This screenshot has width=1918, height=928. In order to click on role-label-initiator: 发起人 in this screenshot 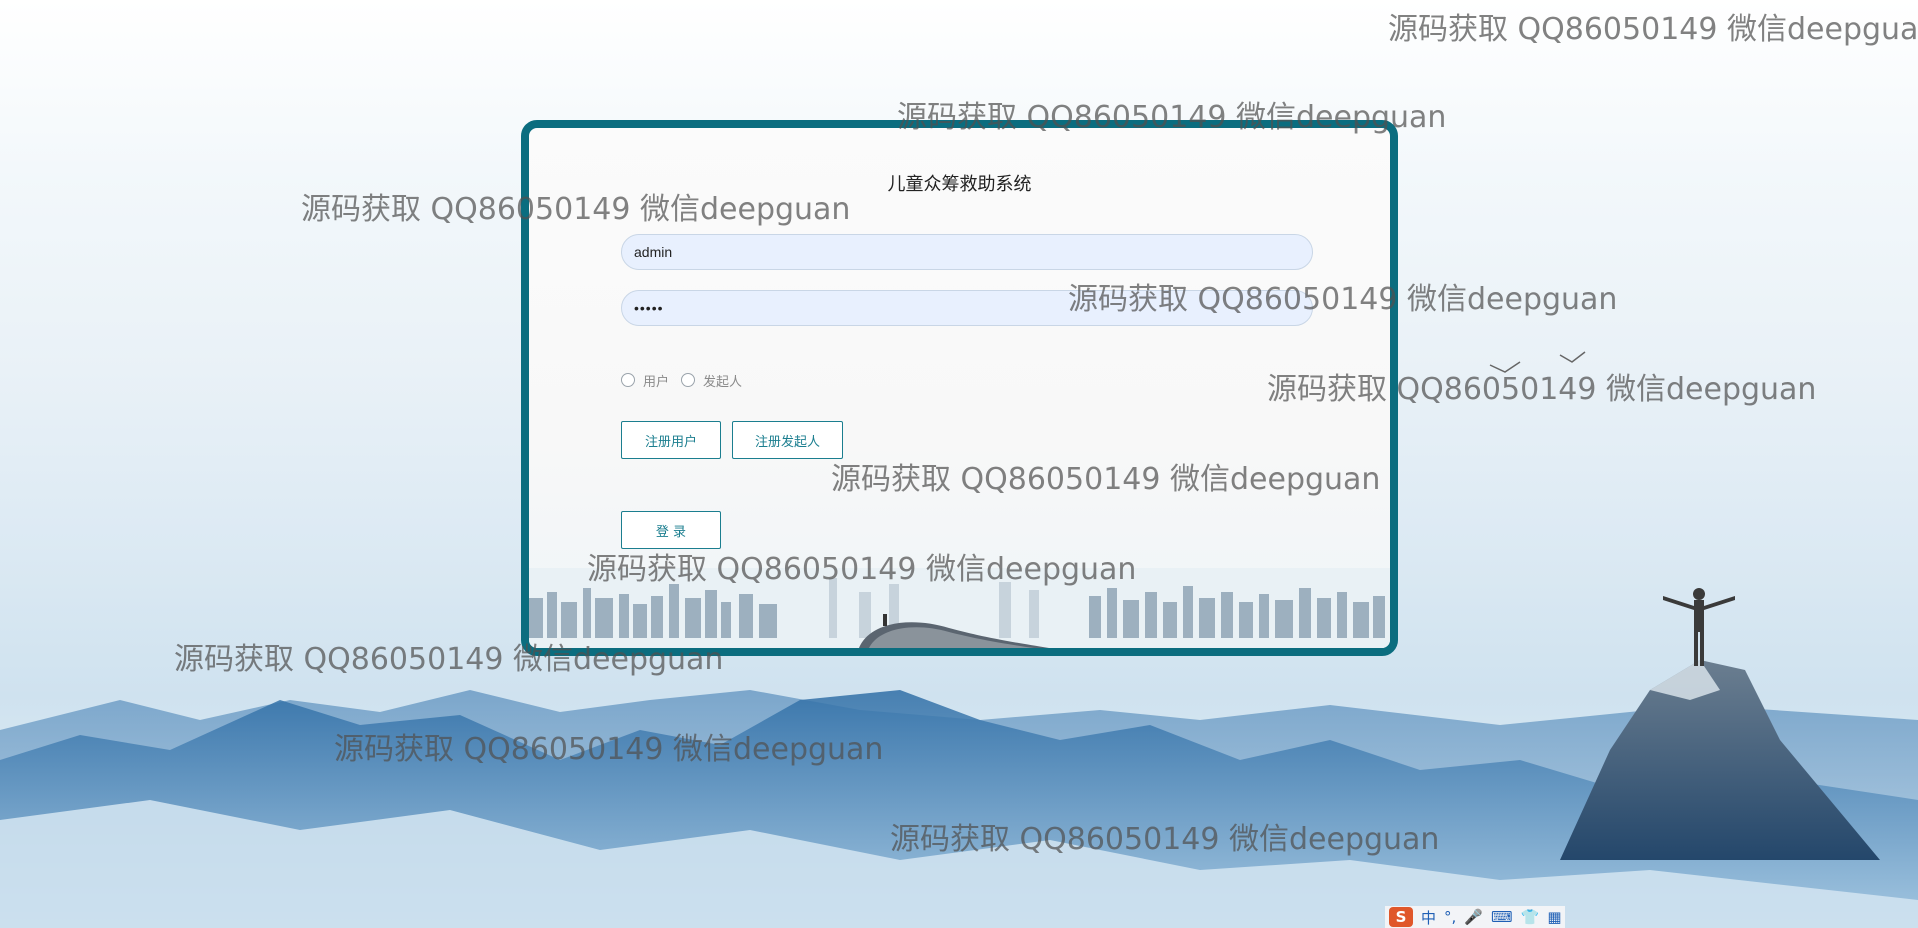, I will do `click(723, 382)`.